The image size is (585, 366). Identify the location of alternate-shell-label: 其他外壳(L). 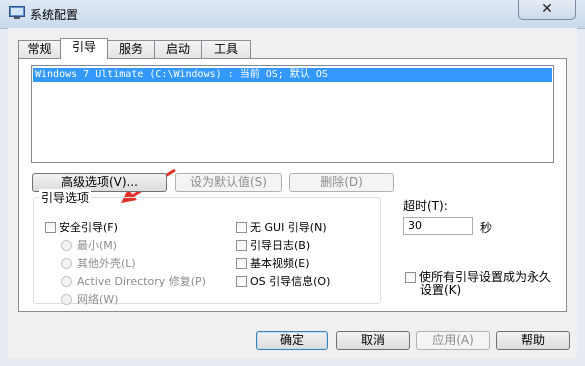
(106, 263).